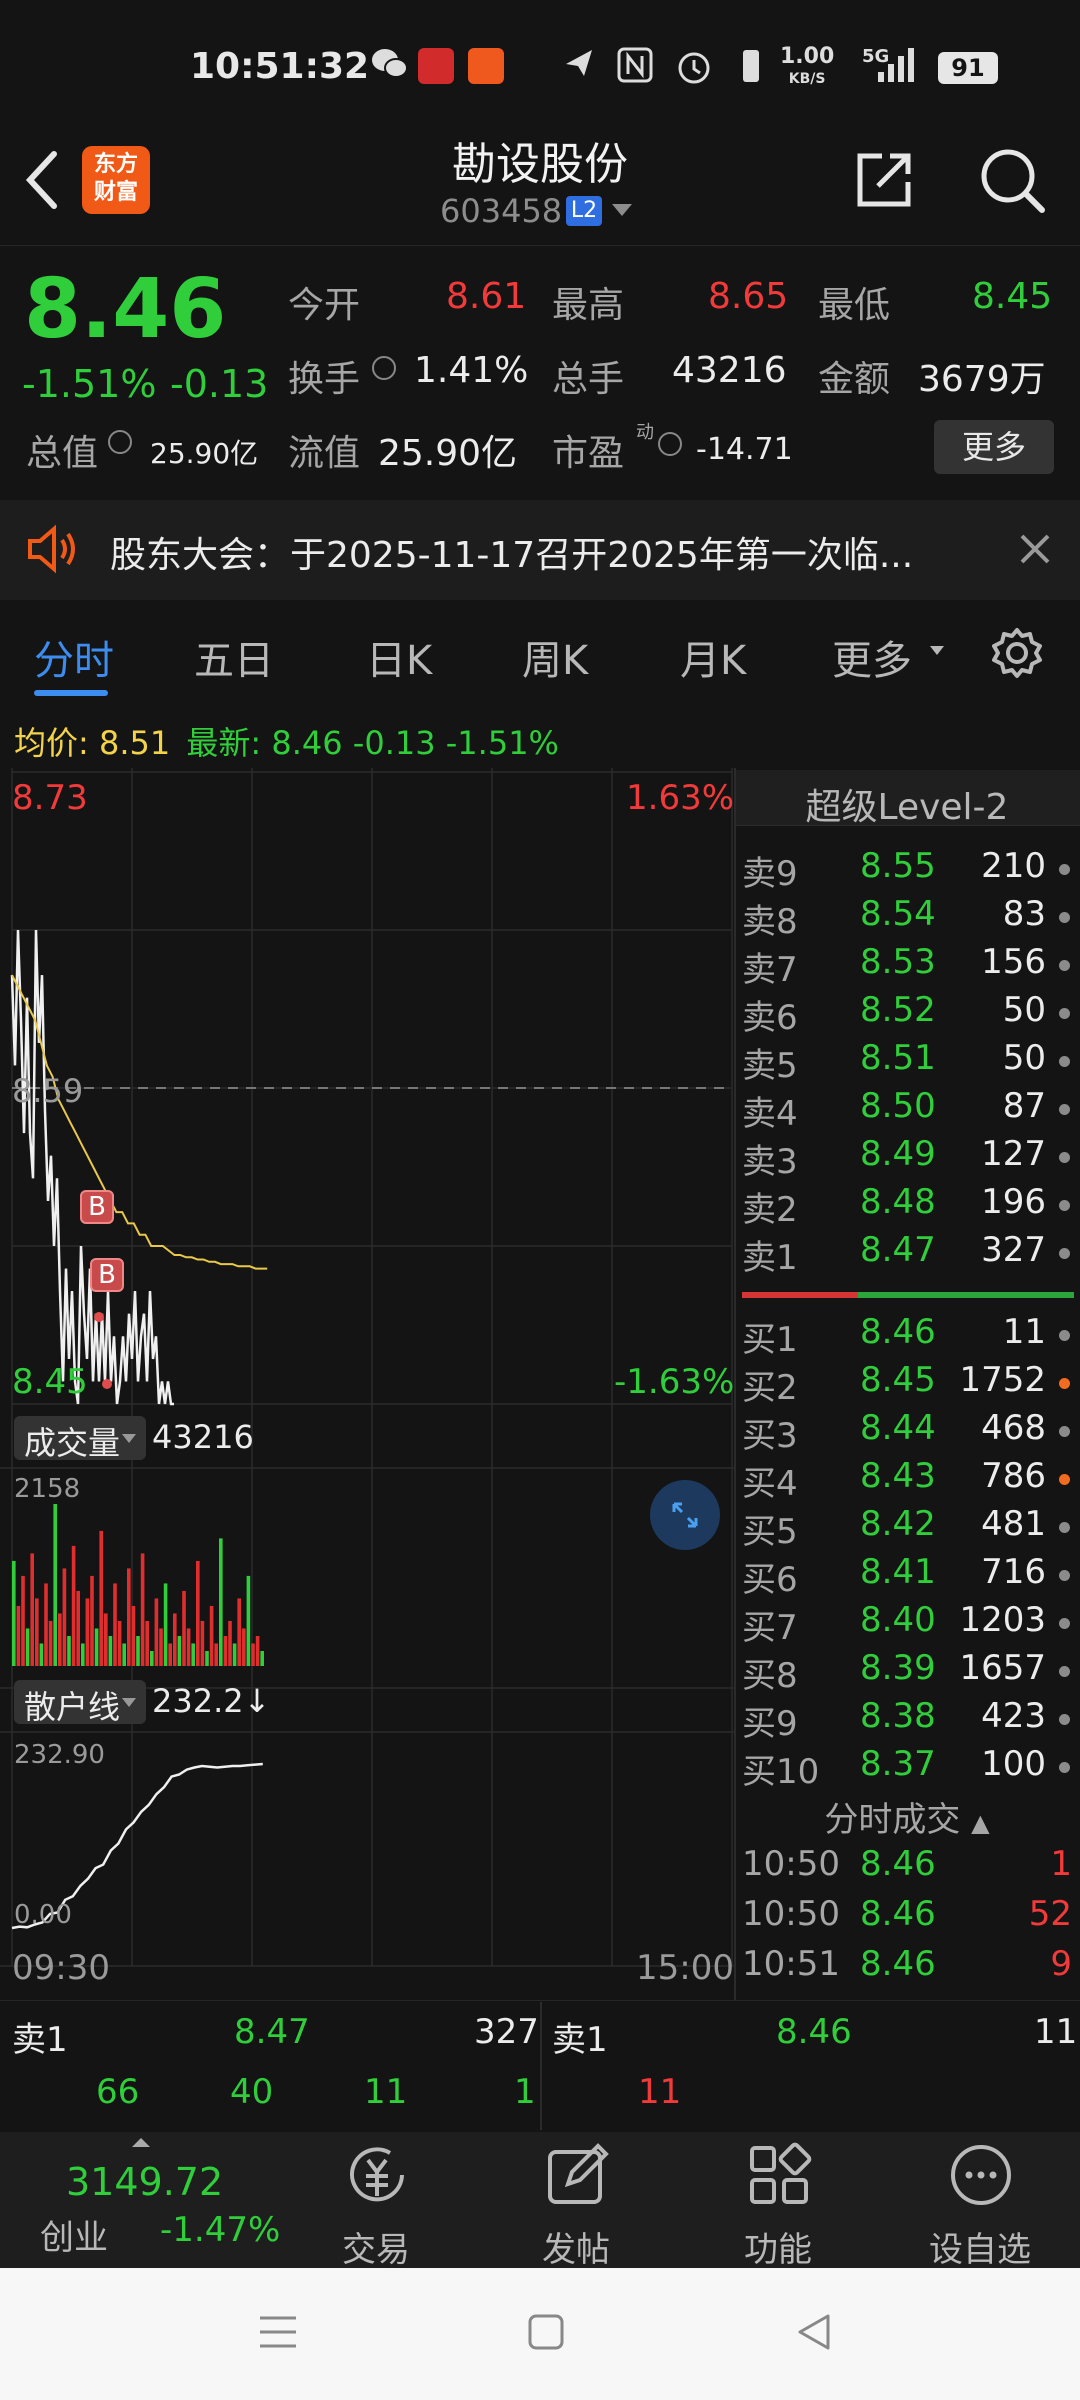  Describe the element at coordinates (376, 2246) in the screenshot. I see `nav-trade: 交易` at that location.